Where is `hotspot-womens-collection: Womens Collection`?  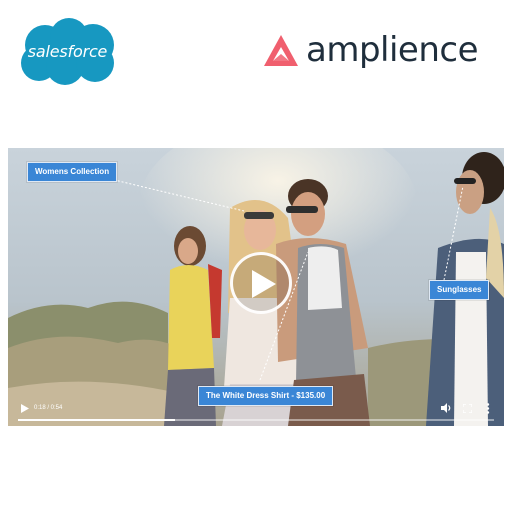 hotspot-womens-collection: Womens Collection is located at coordinates (72, 172).